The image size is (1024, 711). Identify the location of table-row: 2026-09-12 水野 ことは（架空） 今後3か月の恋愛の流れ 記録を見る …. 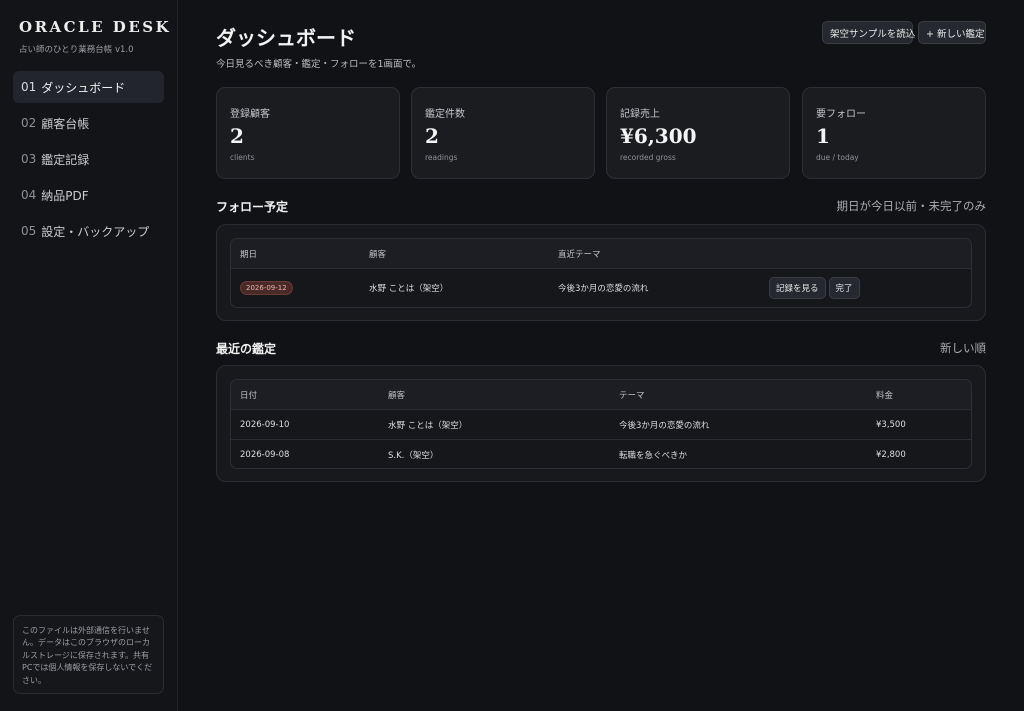
(601, 287).